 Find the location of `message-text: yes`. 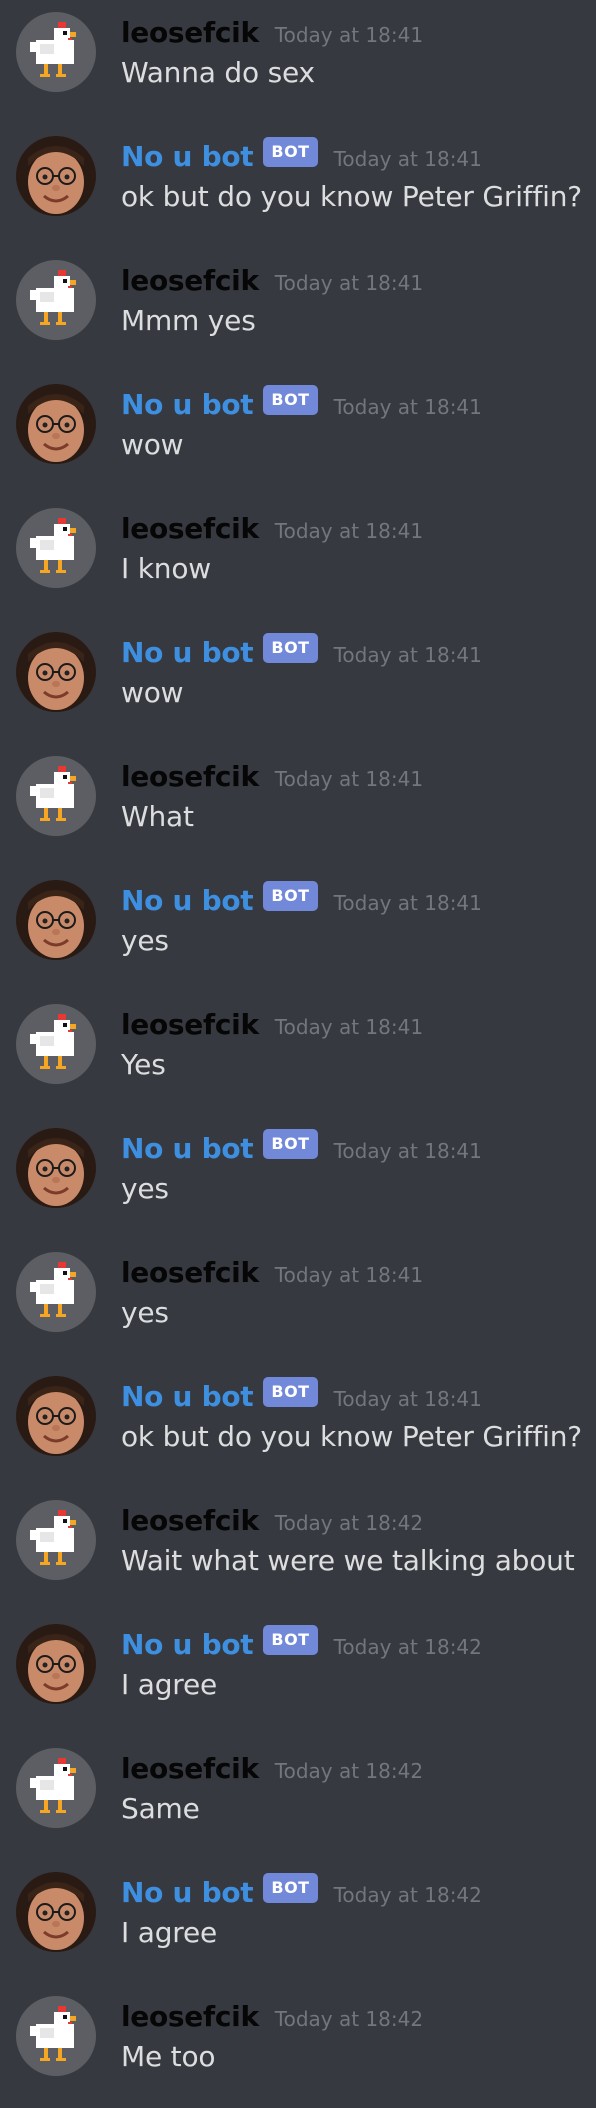

message-text: yes is located at coordinates (145, 940).